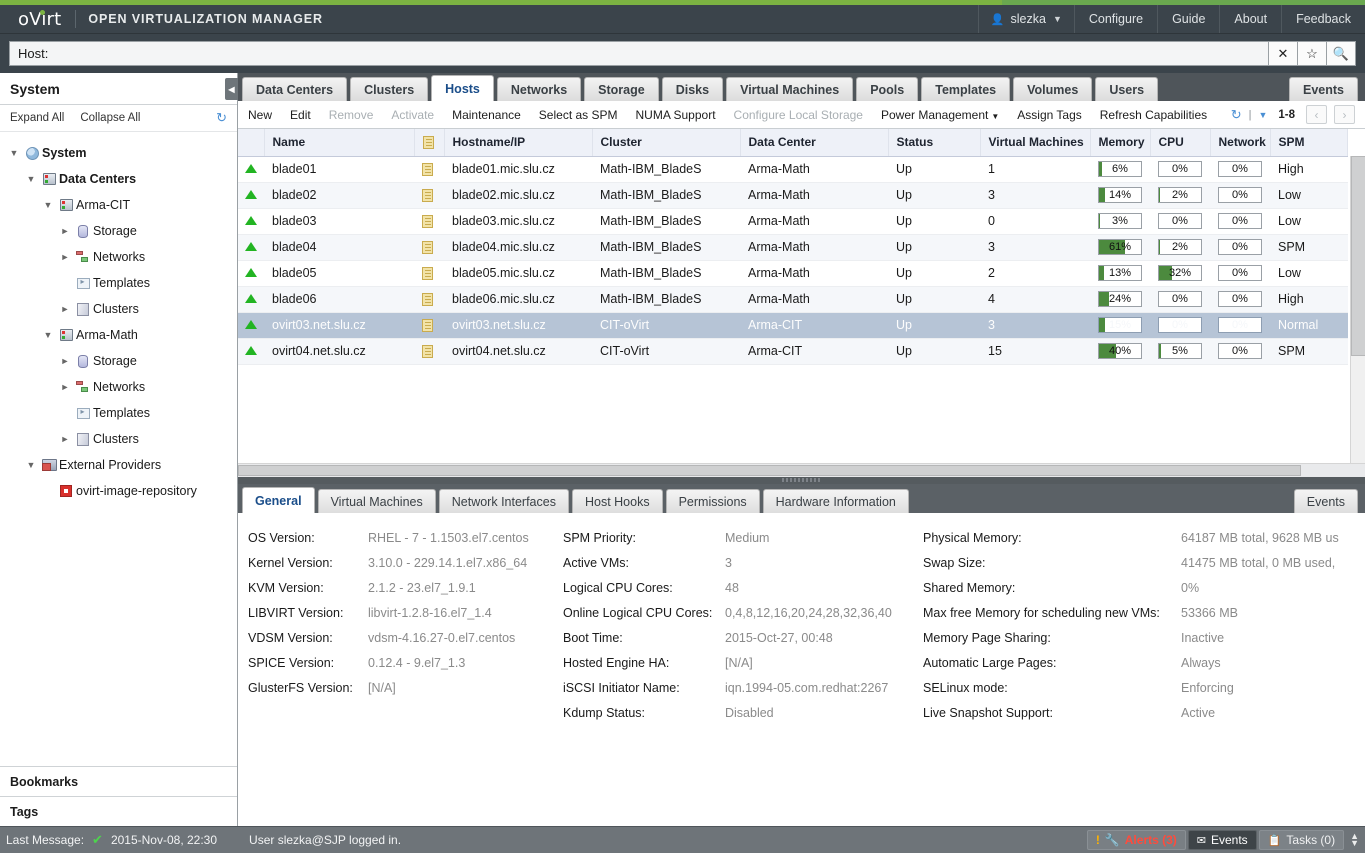 The width and height of the screenshot is (1365, 853). What do you see at coordinates (503, 501) in the screenshot?
I see `detail-tab-network-interfaces: Network Interfaces` at bounding box center [503, 501].